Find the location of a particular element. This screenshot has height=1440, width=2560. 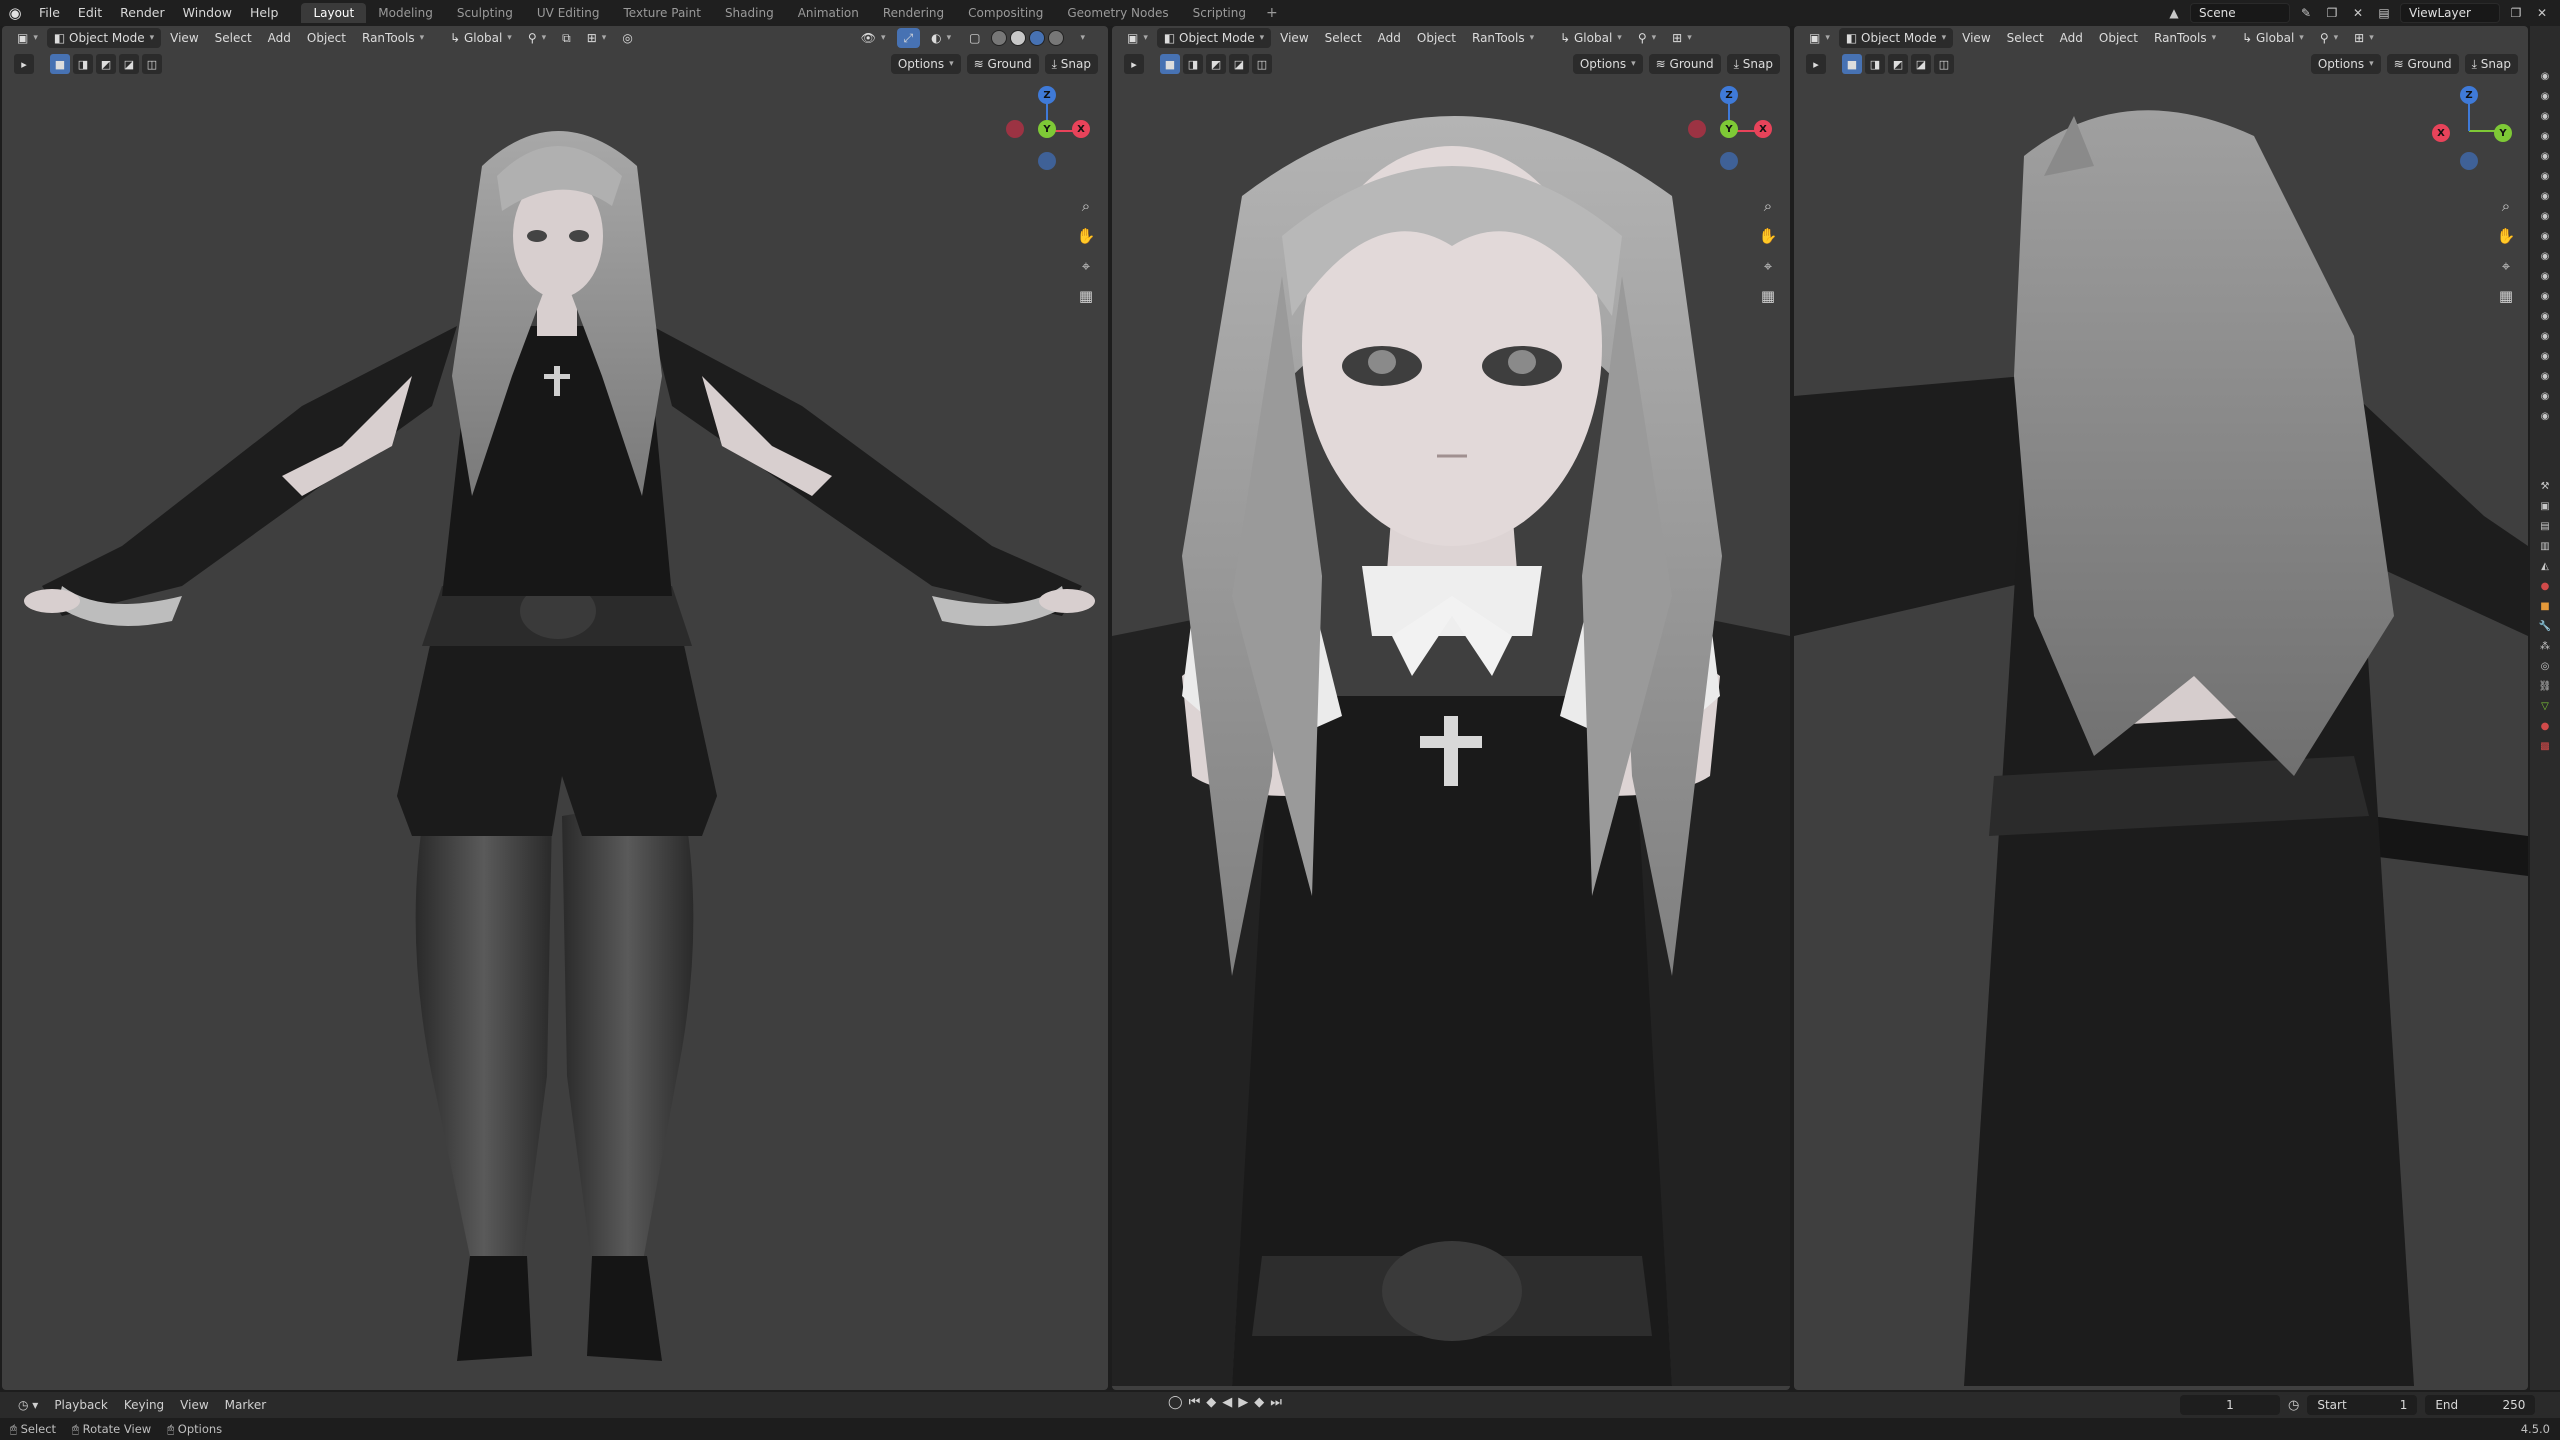

particle-properties-icon: ⁂ is located at coordinates (2545, 646).